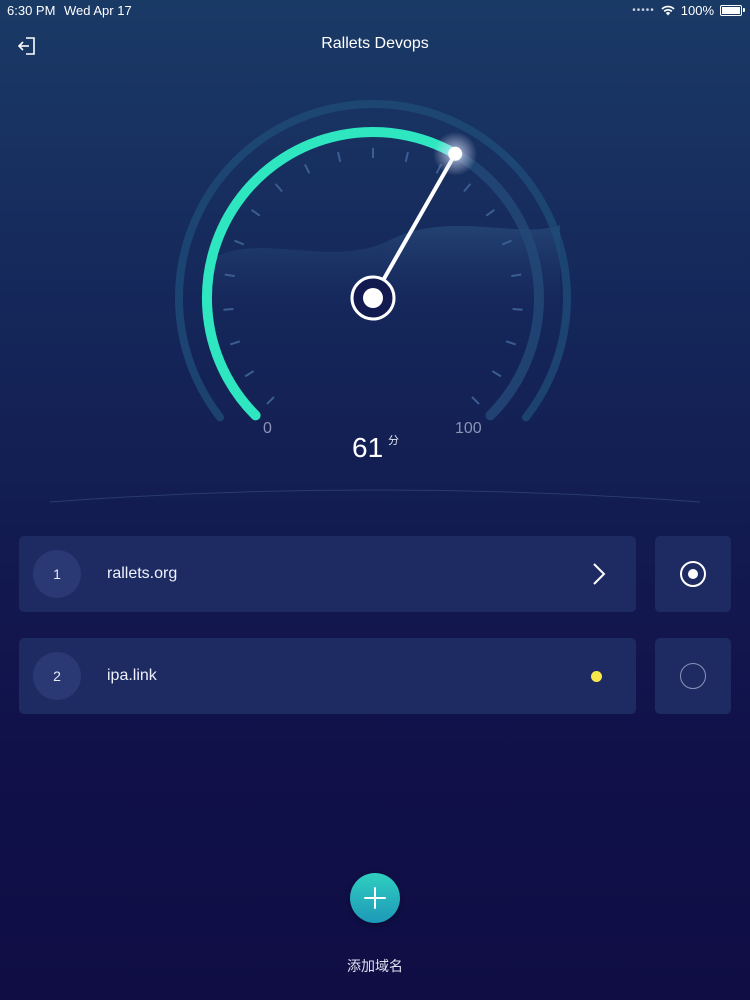 This screenshot has height=1000, width=750. Describe the element at coordinates (455, 153) in the screenshot. I see `needle-tip` at that location.